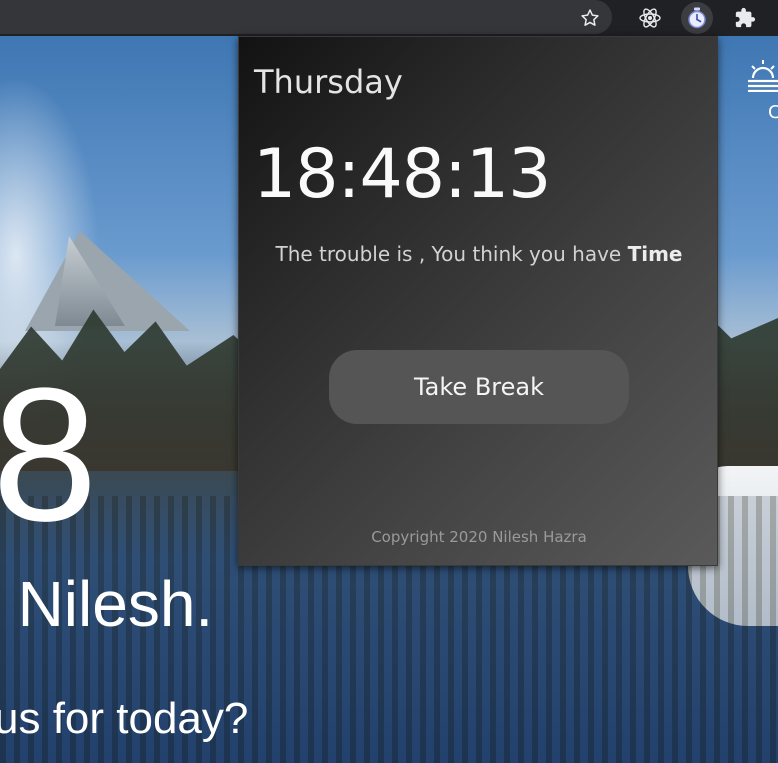  I want to click on background-focus-prompt: cus for today?, so click(124, 719).